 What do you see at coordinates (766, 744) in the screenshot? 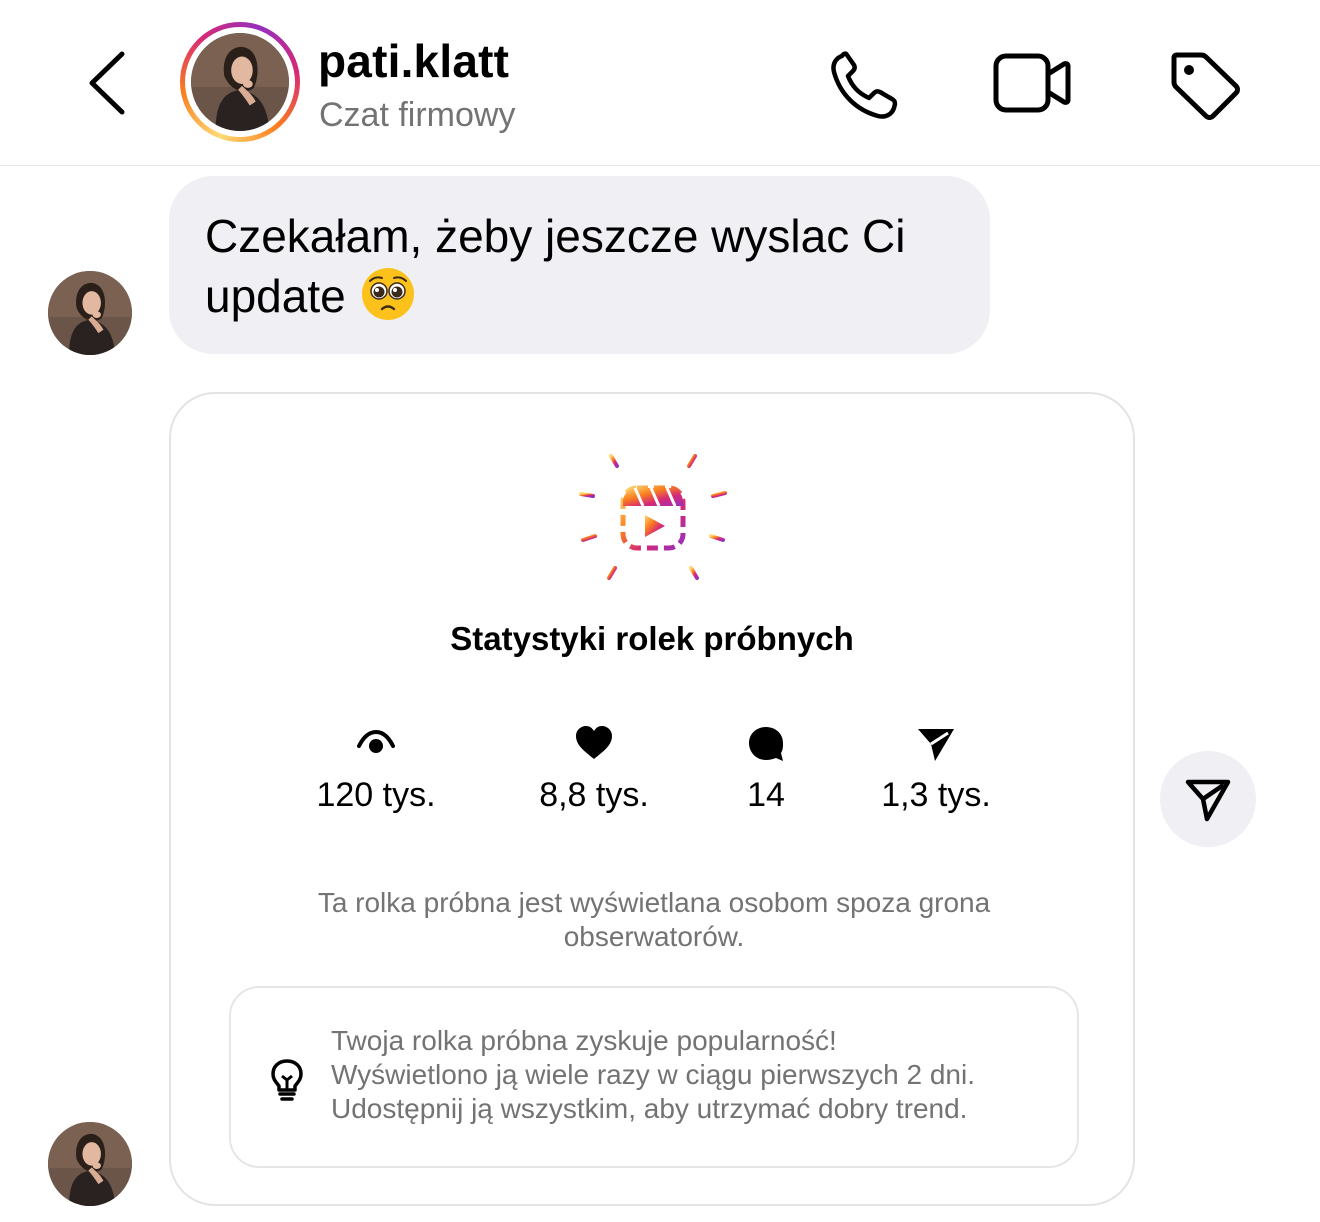
I see `comment-icon` at bounding box center [766, 744].